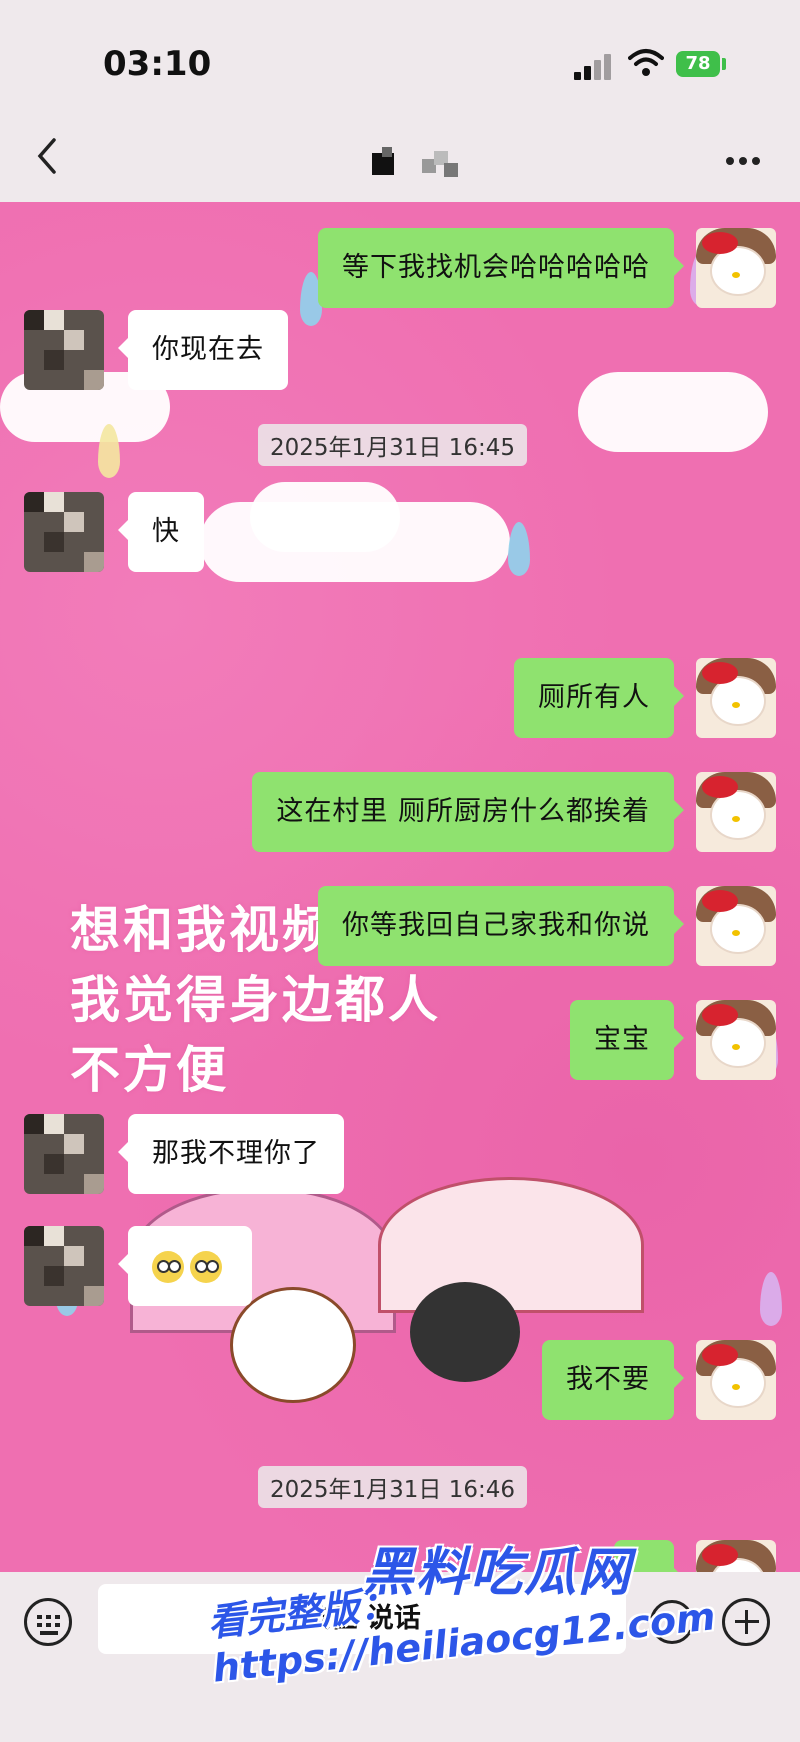  What do you see at coordinates (646, 62) in the screenshot?
I see `wifi-icon` at bounding box center [646, 62].